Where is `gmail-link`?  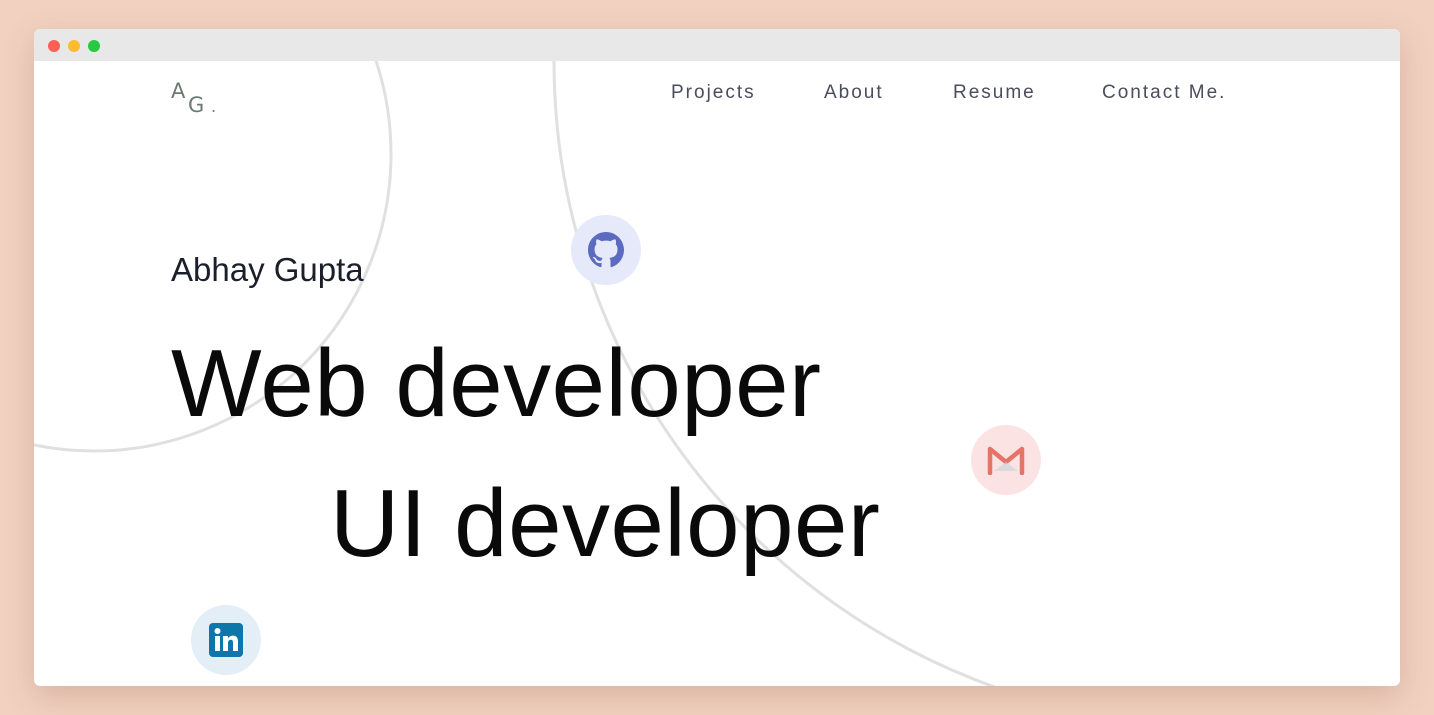
gmail-link is located at coordinates (1006, 460).